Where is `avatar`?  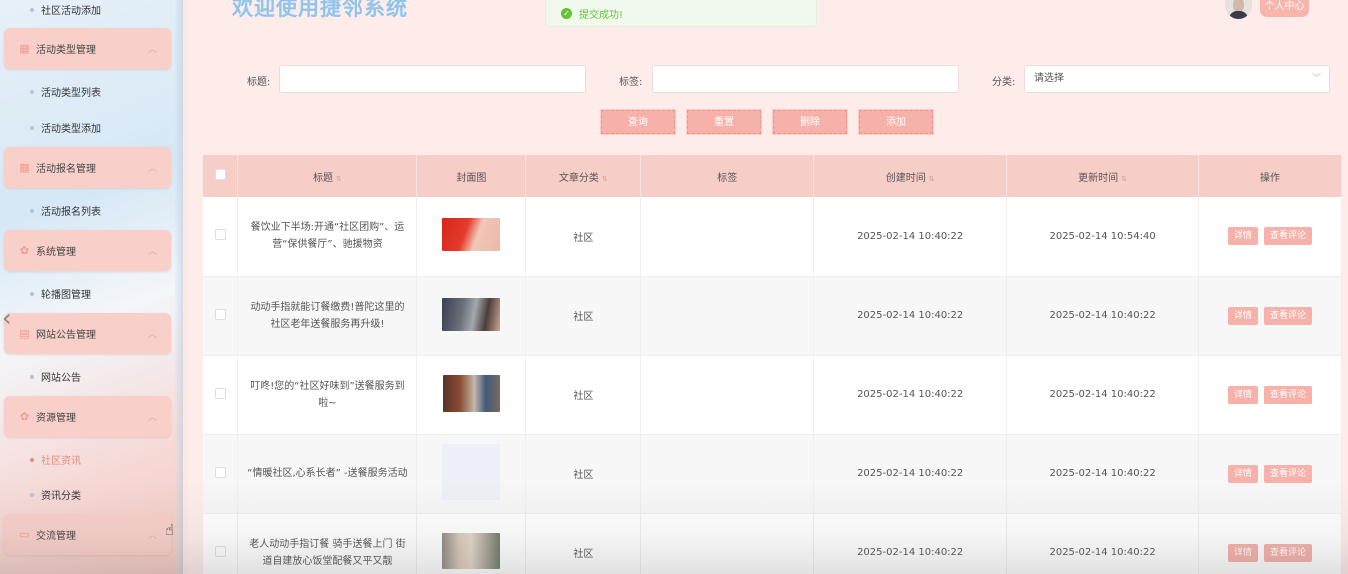 avatar is located at coordinates (1238, 9).